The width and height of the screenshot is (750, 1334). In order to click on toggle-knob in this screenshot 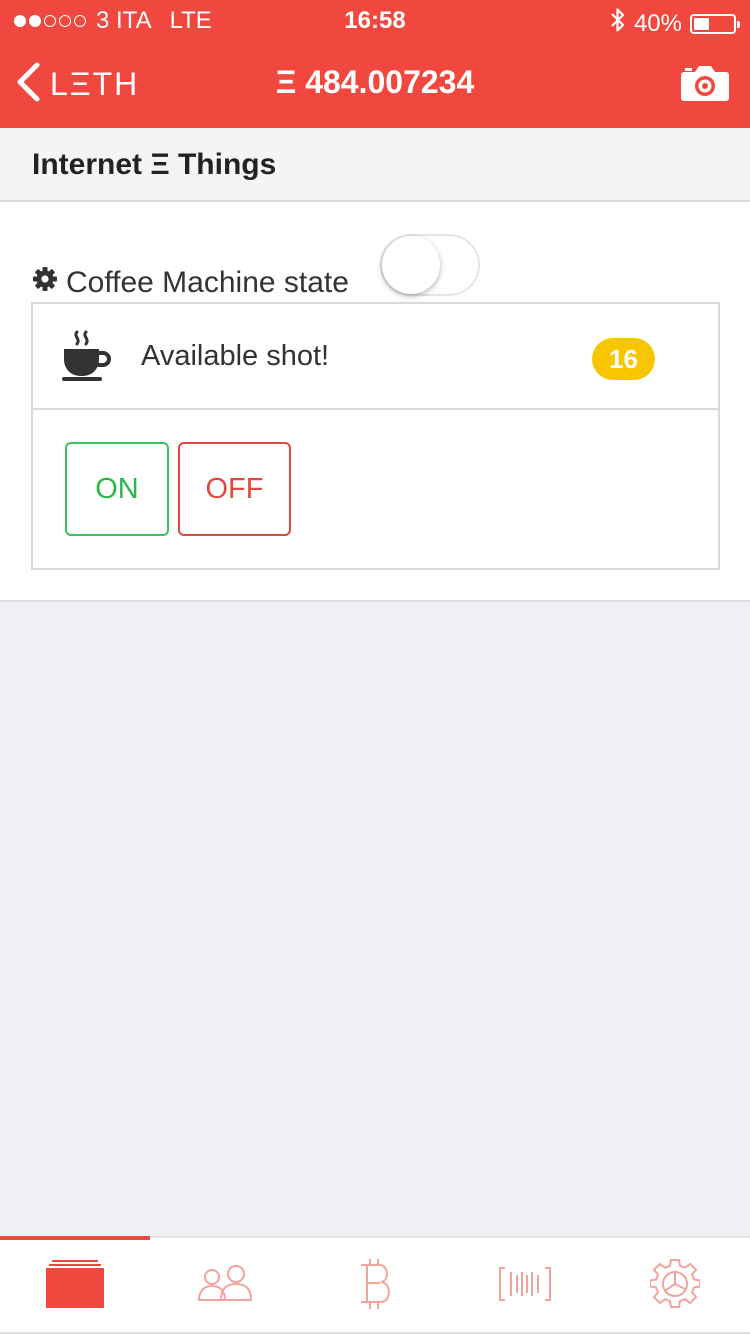, I will do `click(411, 265)`.